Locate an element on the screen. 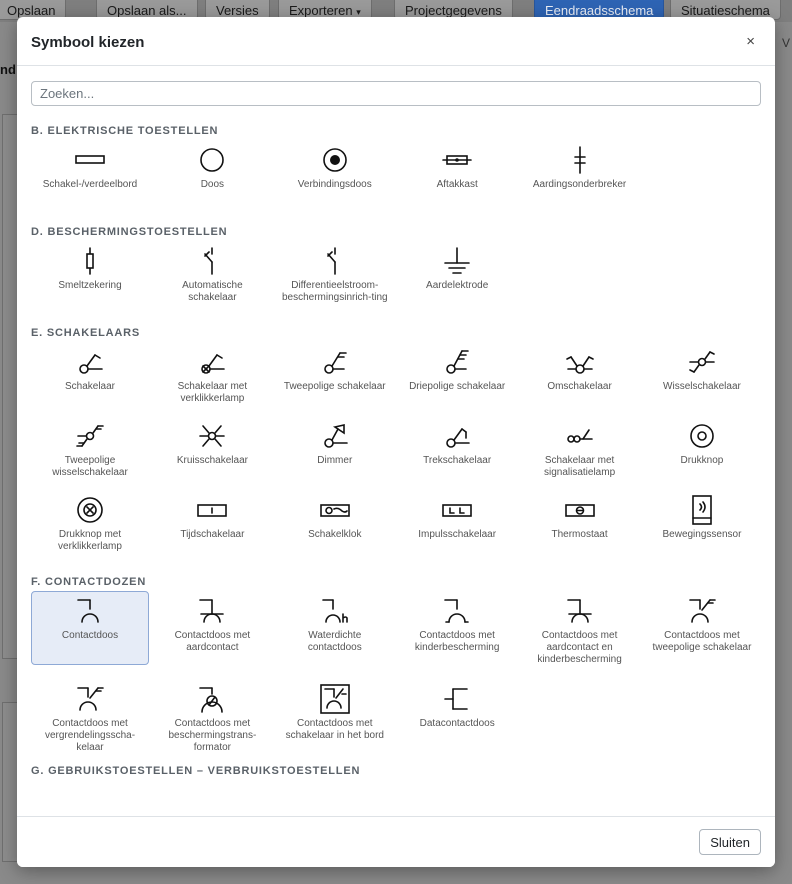 The height and width of the screenshot is (884, 792). close-button: Sluiten is located at coordinates (730, 842).